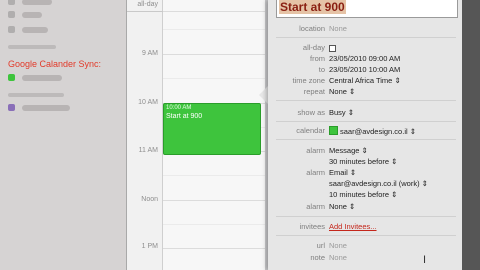 Image resolution: width=480 pixels, height=270 pixels. What do you see at coordinates (314, 91) in the screenshot?
I see `repeat-label: repeat` at bounding box center [314, 91].